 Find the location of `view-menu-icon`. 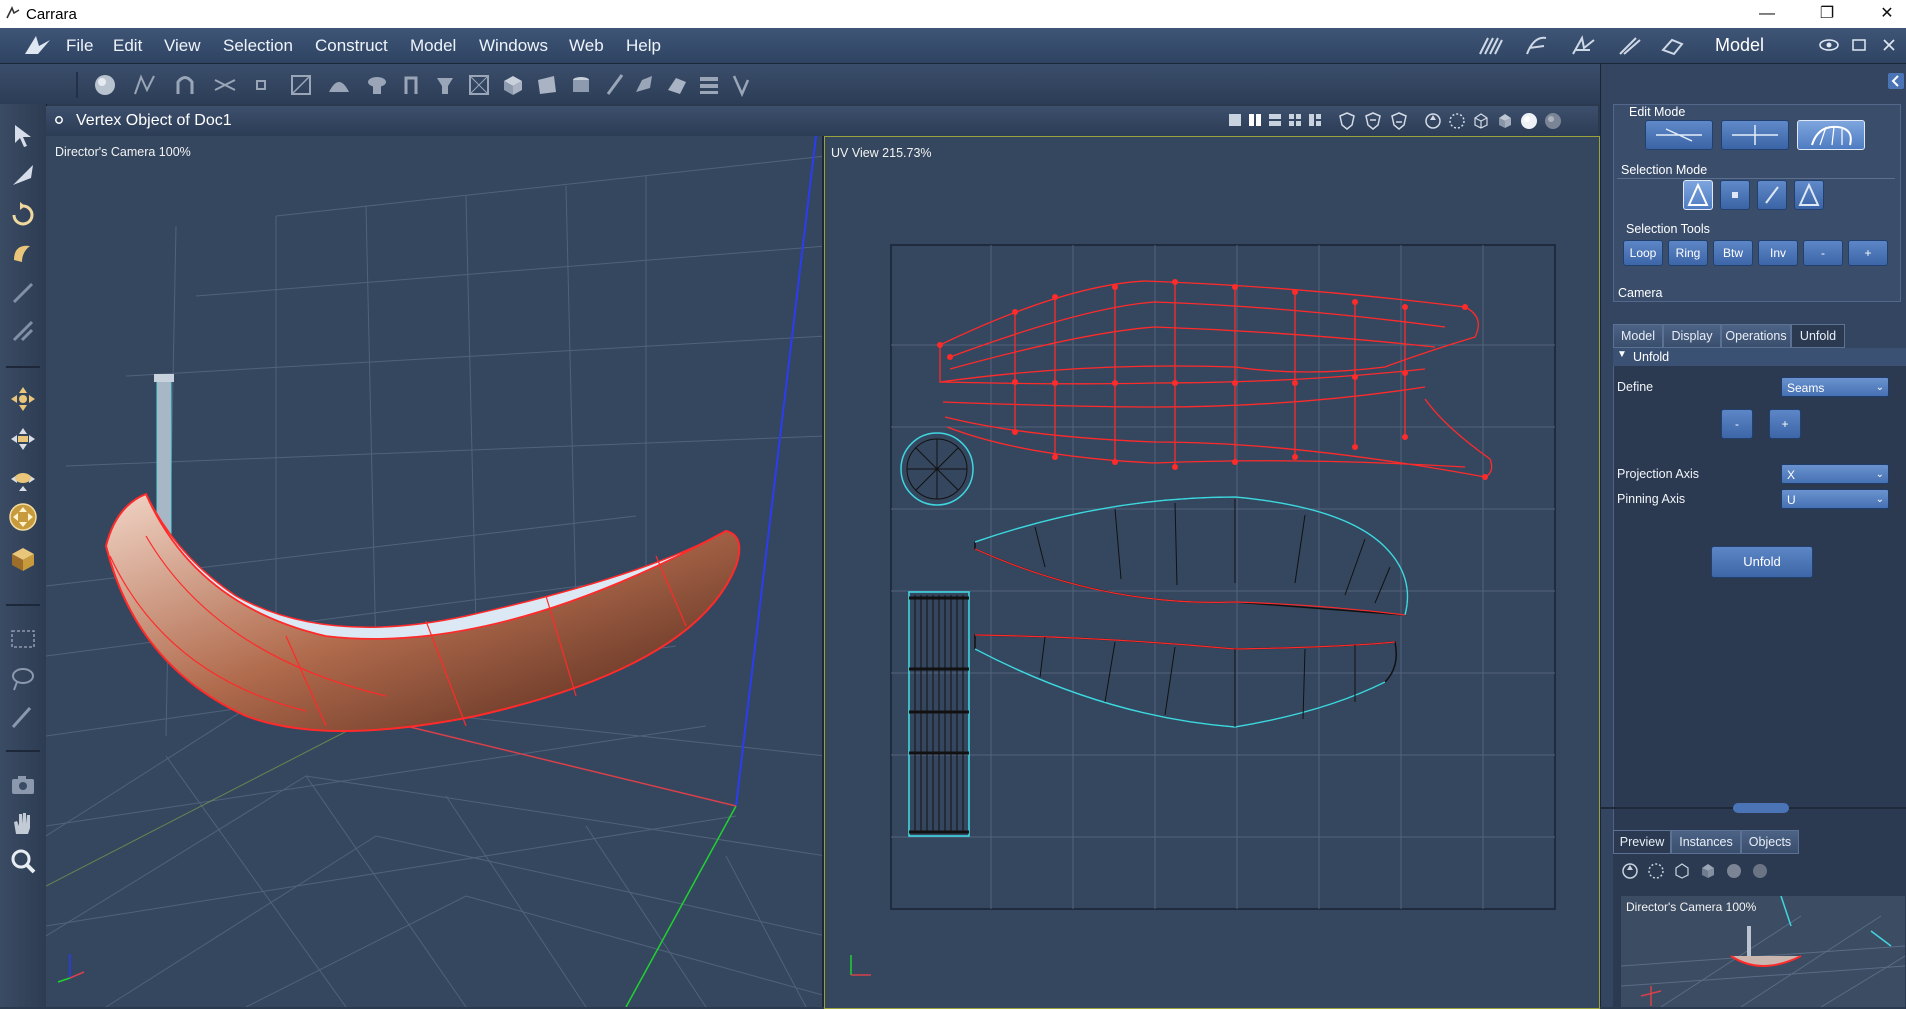

view-menu-icon is located at coordinates (59, 120).